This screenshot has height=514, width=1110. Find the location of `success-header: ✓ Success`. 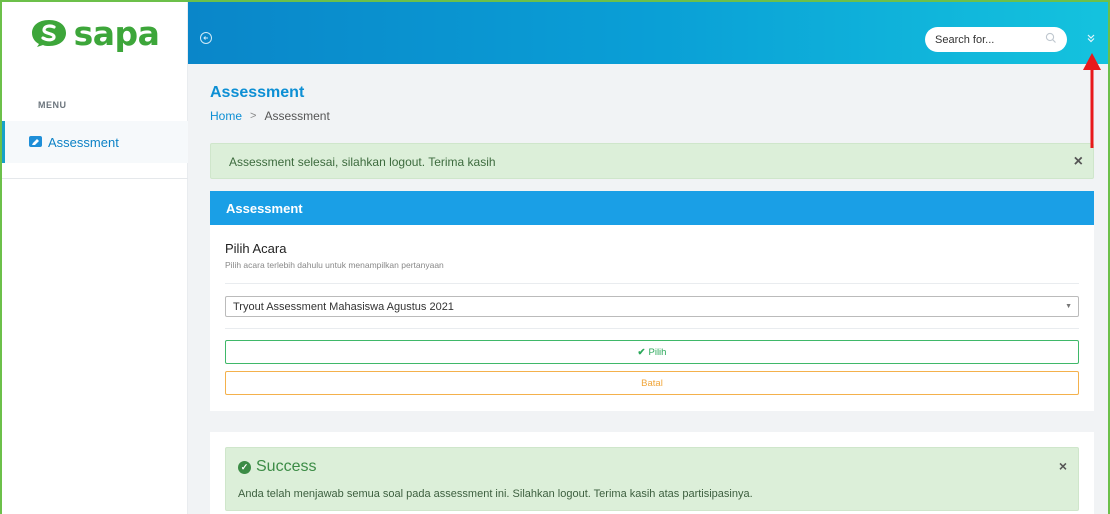

success-header: ✓ Success is located at coordinates (277, 467).